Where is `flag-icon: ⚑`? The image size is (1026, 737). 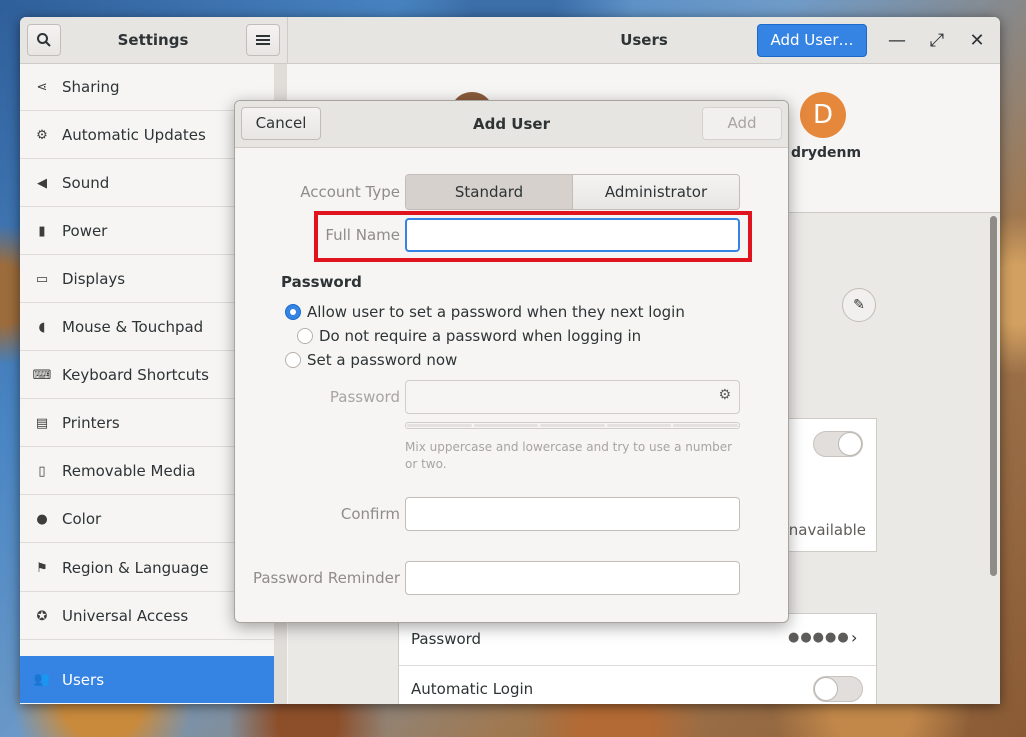 flag-icon: ⚑ is located at coordinates (42, 568).